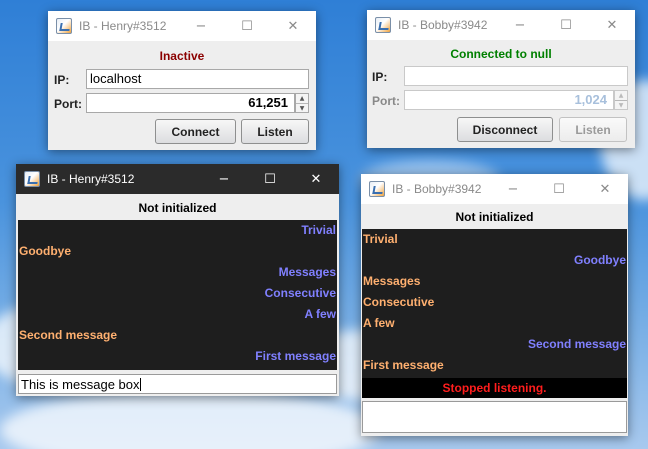  What do you see at coordinates (80, 384) in the screenshot?
I see `message-input-text: This is message box` at bounding box center [80, 384].